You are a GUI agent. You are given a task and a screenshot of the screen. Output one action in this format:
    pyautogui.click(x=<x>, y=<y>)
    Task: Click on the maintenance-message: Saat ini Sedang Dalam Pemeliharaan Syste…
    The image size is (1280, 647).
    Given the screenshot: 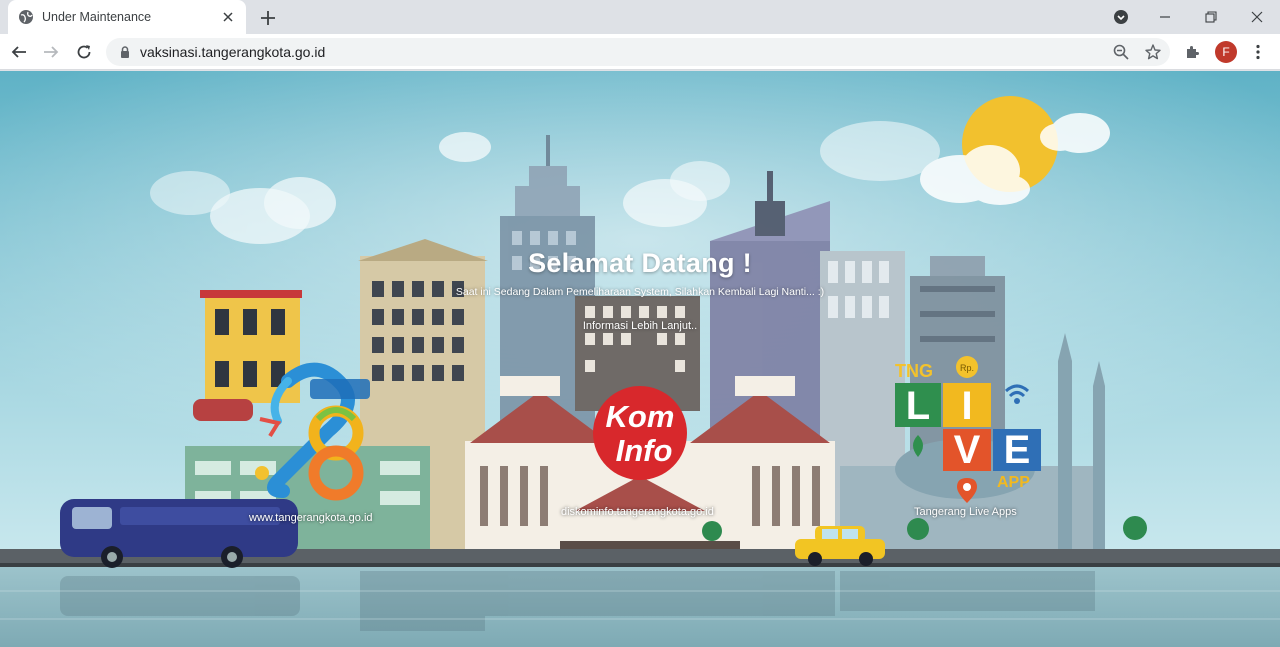 What is the action you would take?
    pyautogui.click(x=640, y=292)
    